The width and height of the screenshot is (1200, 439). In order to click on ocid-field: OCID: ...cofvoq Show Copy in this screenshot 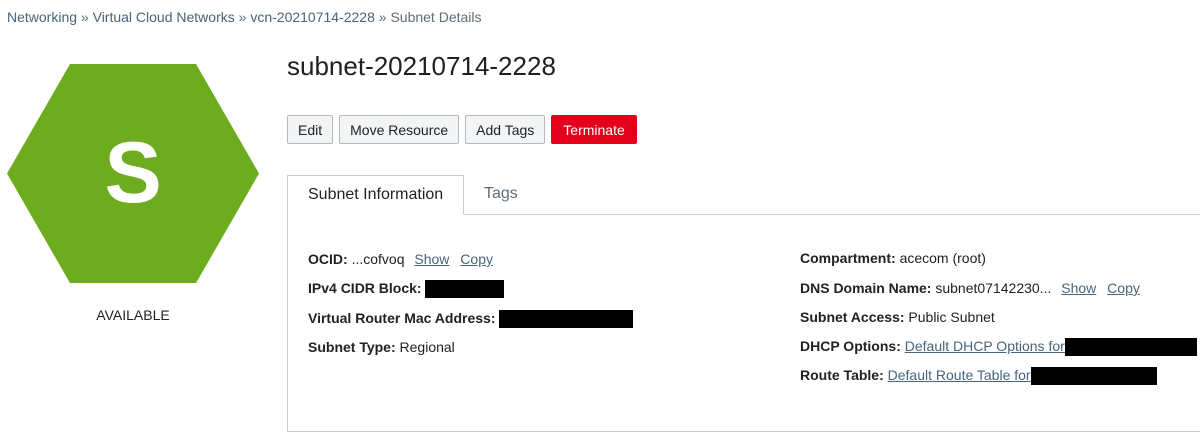, I will do `click(400, 259)`.